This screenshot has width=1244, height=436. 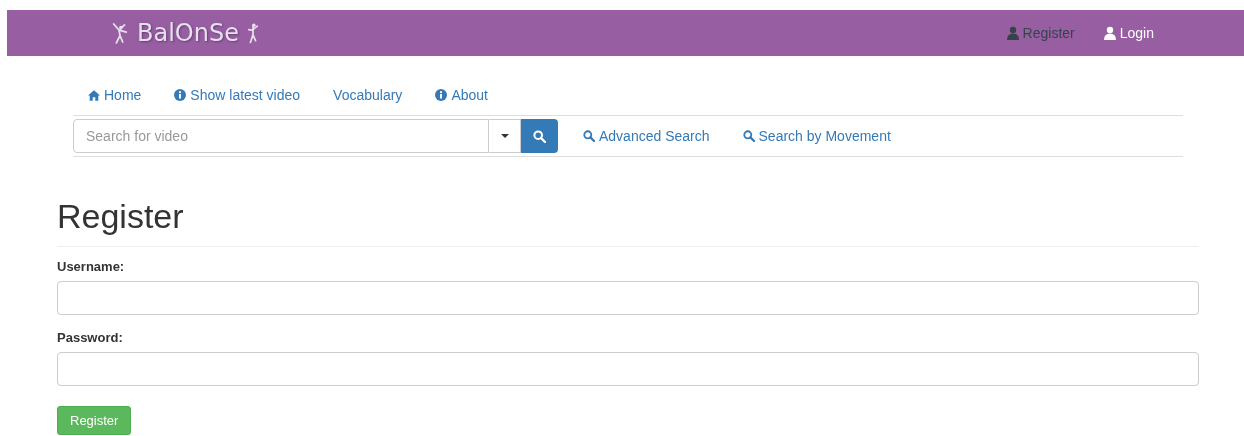 I want to click on home-icon, so click(x=94, y=95).